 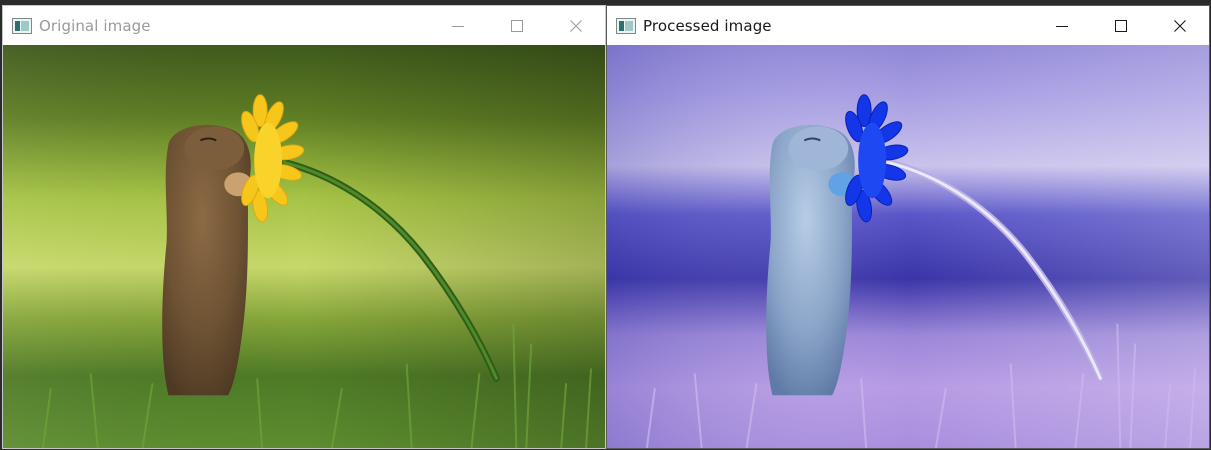 I want to click on window-title: Processed image, so click(x=707, y=25).